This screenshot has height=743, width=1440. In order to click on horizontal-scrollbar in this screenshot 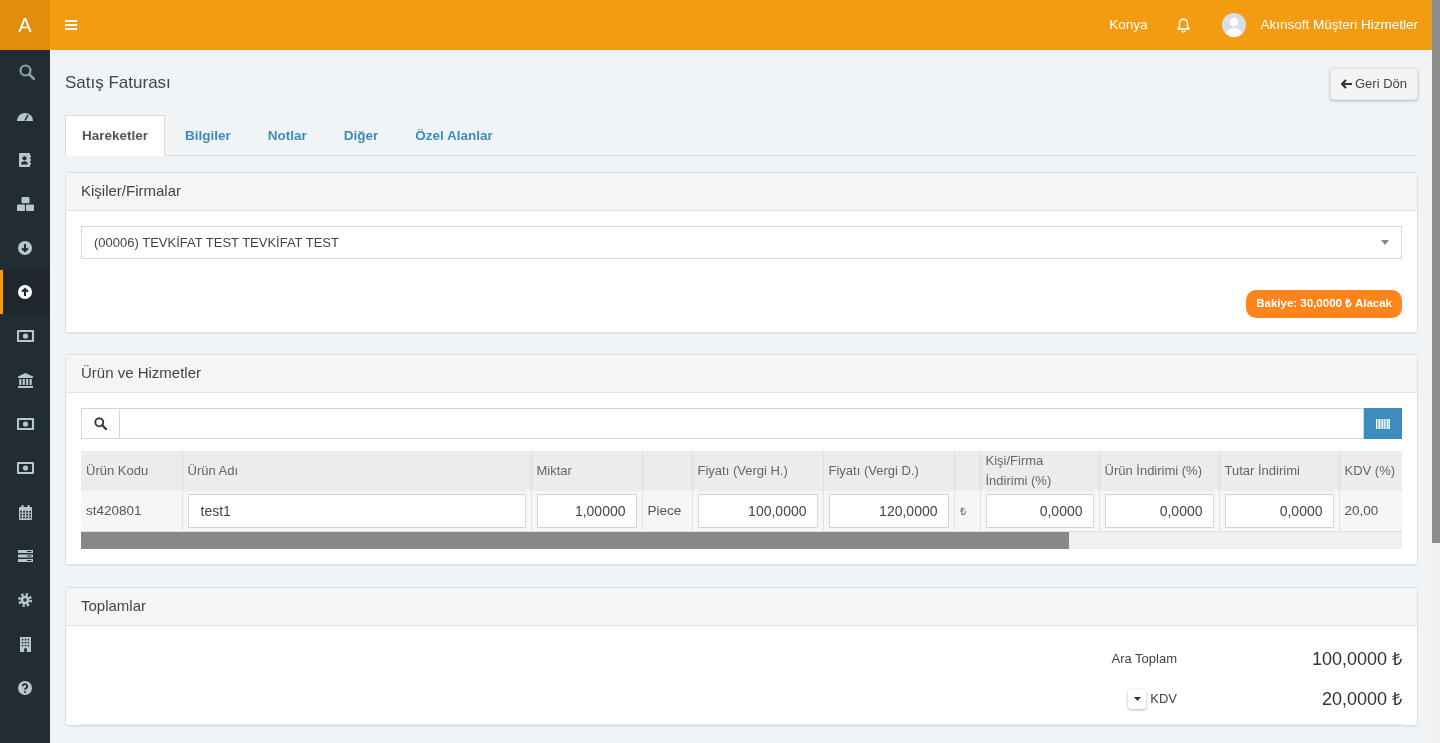, I will do `click(741, 540)`.